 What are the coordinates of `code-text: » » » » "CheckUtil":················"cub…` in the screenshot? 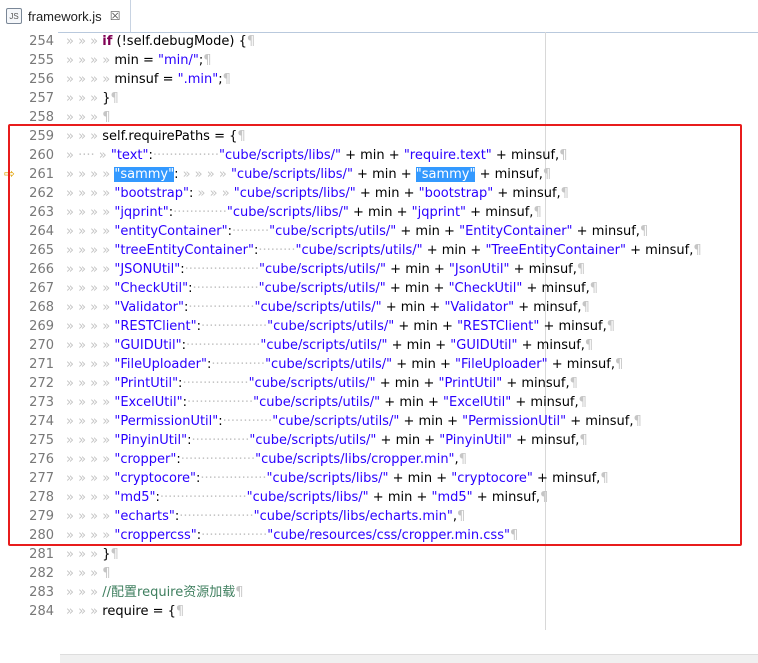 It's located at (332, 288).